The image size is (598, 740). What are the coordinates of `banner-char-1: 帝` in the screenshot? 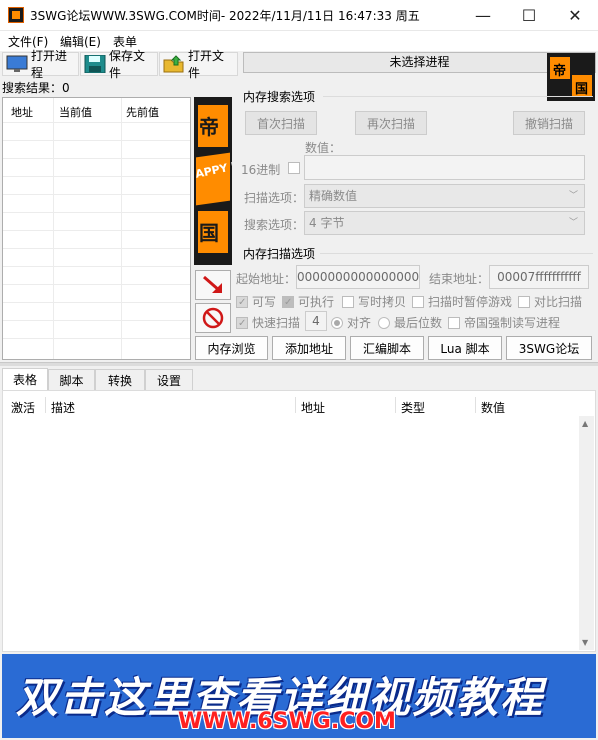 It's located at (209, 127).